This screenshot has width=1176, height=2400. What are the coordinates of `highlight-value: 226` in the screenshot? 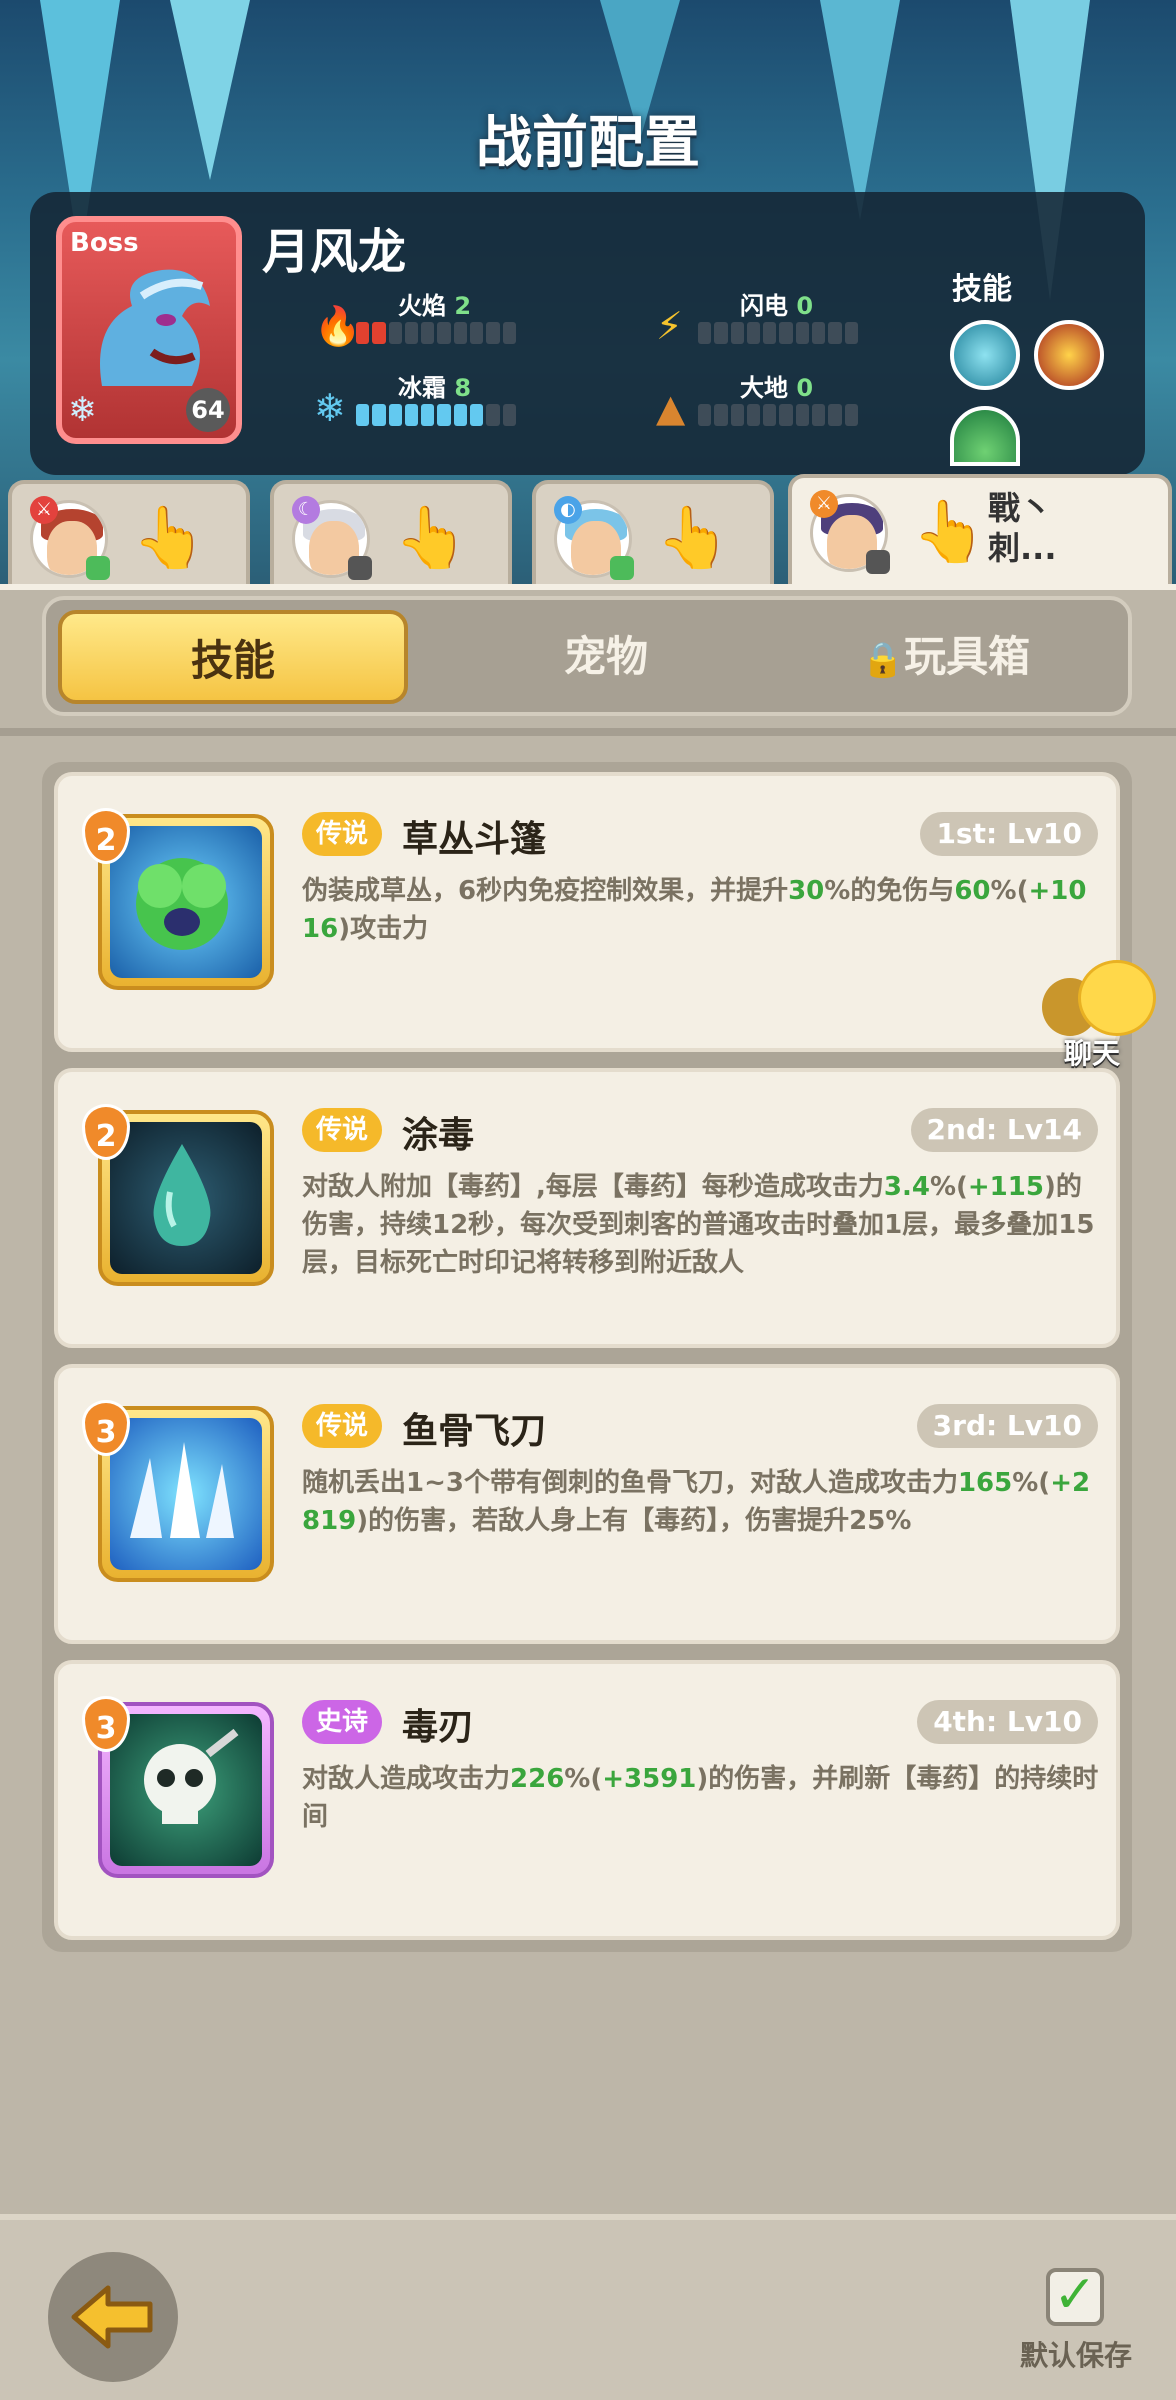 It's located at (537, 1779).